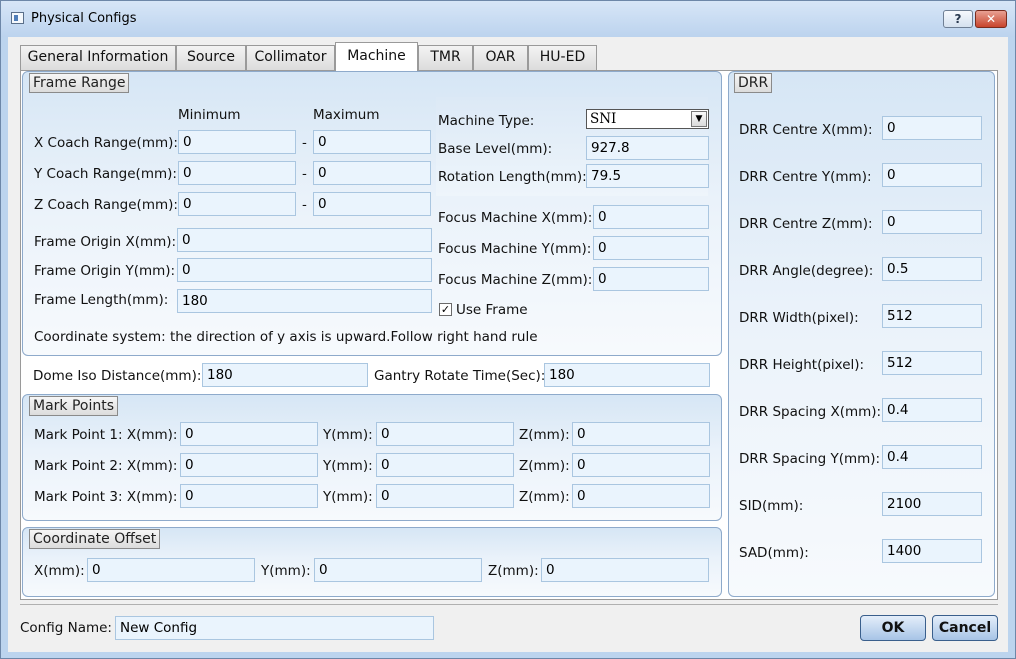 This screenshot has width=1016, height=659. What do you see at coordinates (512, 177) in the screenshot?
I see `rotation-length-label: Rotation Length(mm):` at bounding box center [512, 177].